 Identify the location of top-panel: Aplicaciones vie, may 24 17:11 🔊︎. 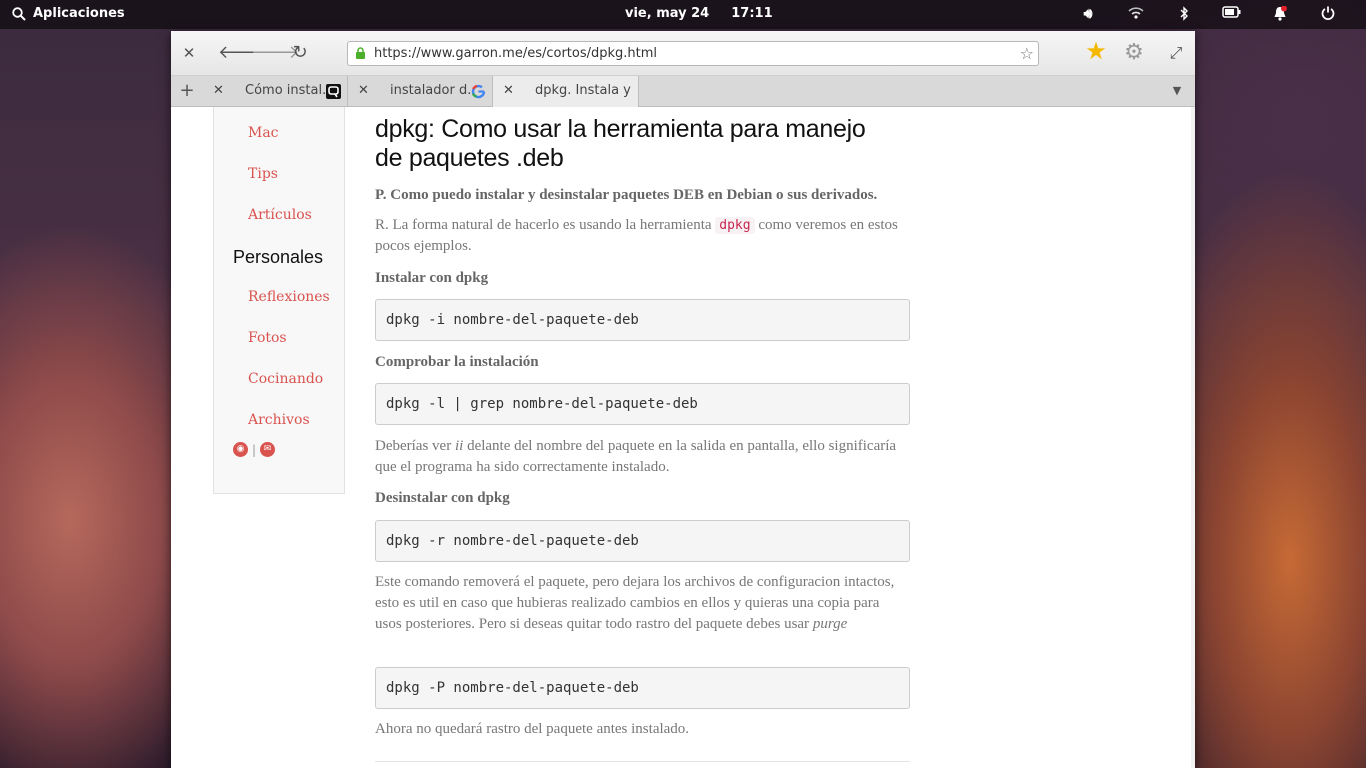
(683, 14).